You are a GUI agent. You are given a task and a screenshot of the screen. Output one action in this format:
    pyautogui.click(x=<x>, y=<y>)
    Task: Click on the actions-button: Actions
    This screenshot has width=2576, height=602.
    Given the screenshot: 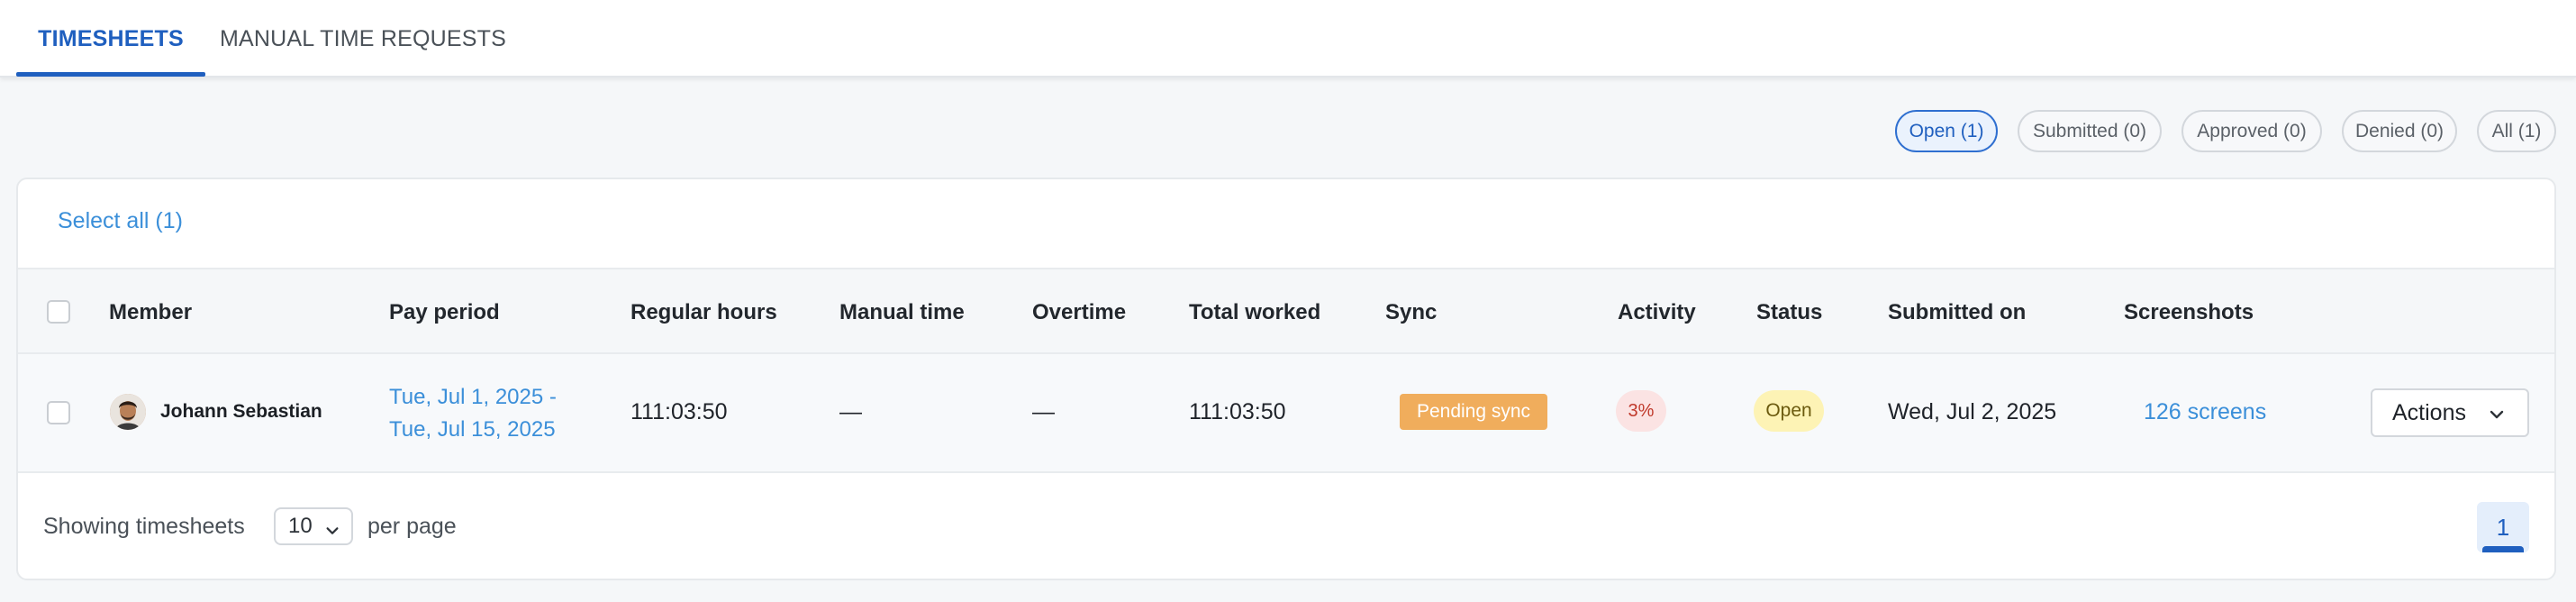 What is the action you would take?
    pyautogui.click(x=2450, y=412)
    